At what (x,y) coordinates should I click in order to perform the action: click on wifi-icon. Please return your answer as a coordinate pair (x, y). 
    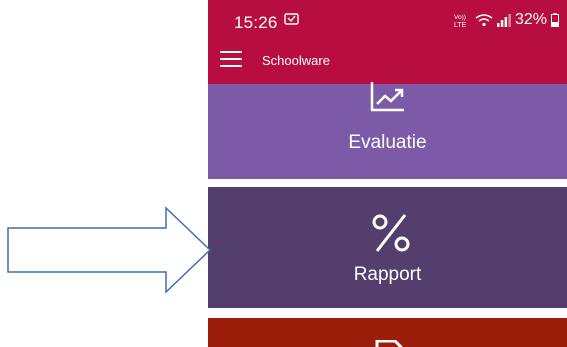
    Looking at the image, I should click on (484, 20).